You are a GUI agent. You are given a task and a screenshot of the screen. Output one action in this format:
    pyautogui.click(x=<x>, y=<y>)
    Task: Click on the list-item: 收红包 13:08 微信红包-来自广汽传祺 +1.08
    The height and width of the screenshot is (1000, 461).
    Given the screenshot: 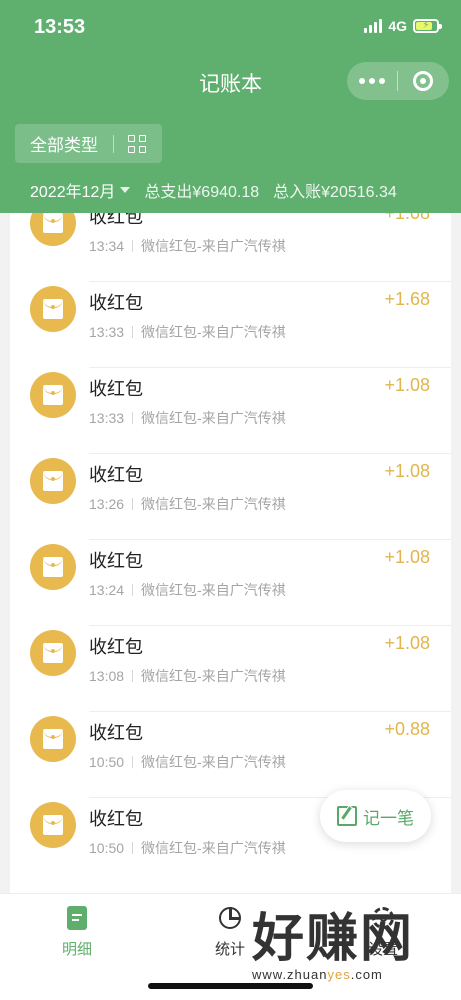 What is the action you would take?
    pyautogui.click(x=230, y=679)
    